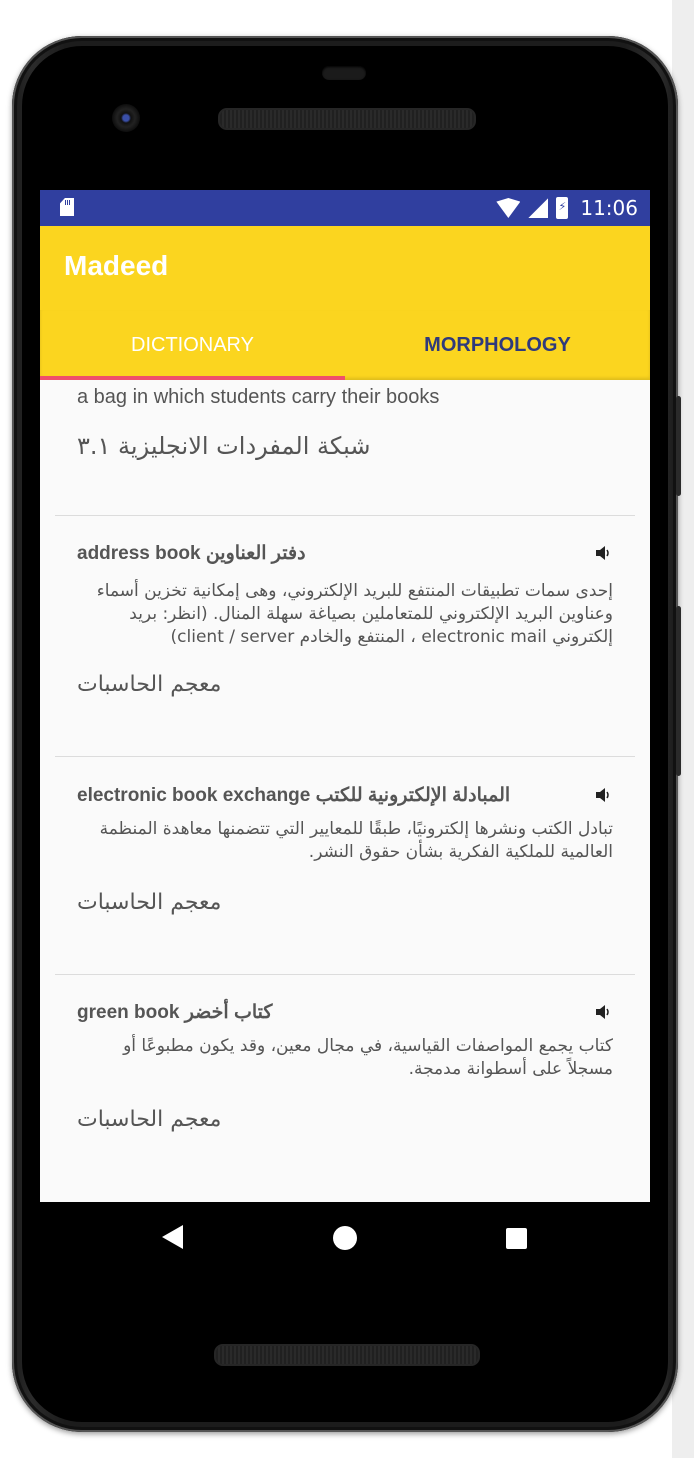 This screenshot has width=694, height=1458. Describe the element at coordinates (678, 691) in the screenshot. I see `volume-button` at that location.